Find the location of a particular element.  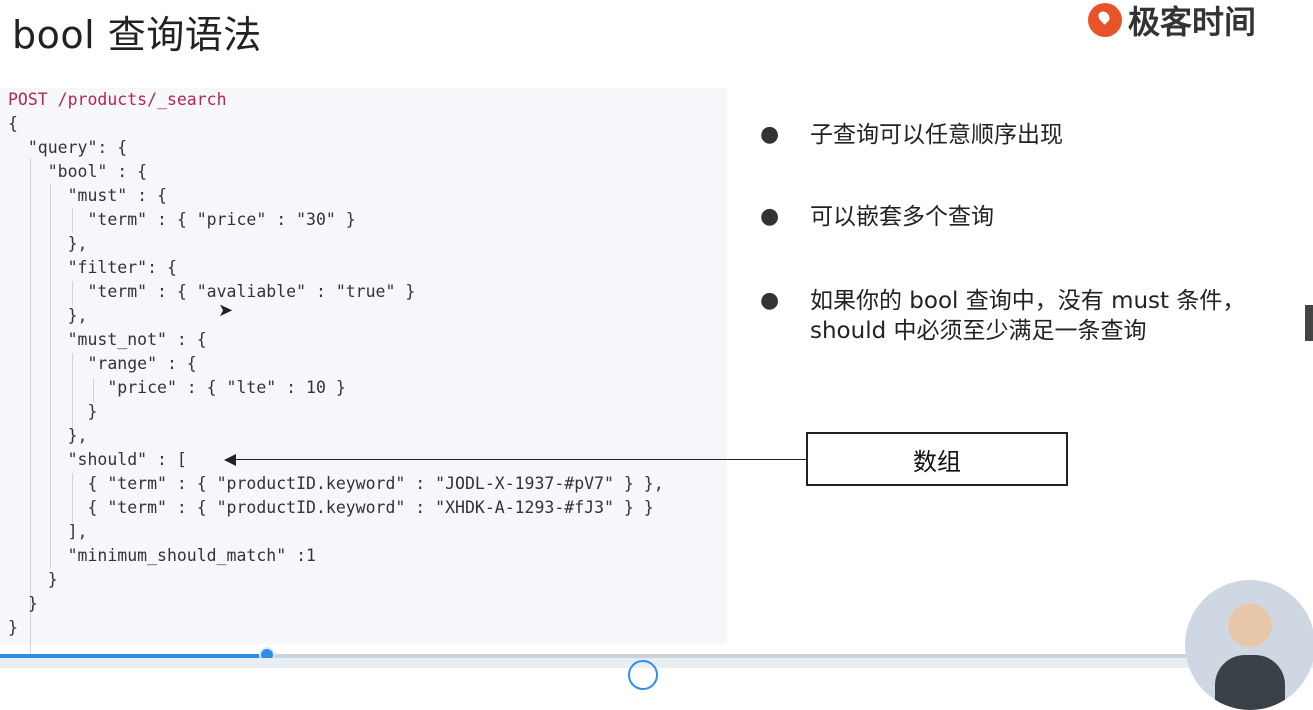

code-line: { is located at coordinates (13, 123).